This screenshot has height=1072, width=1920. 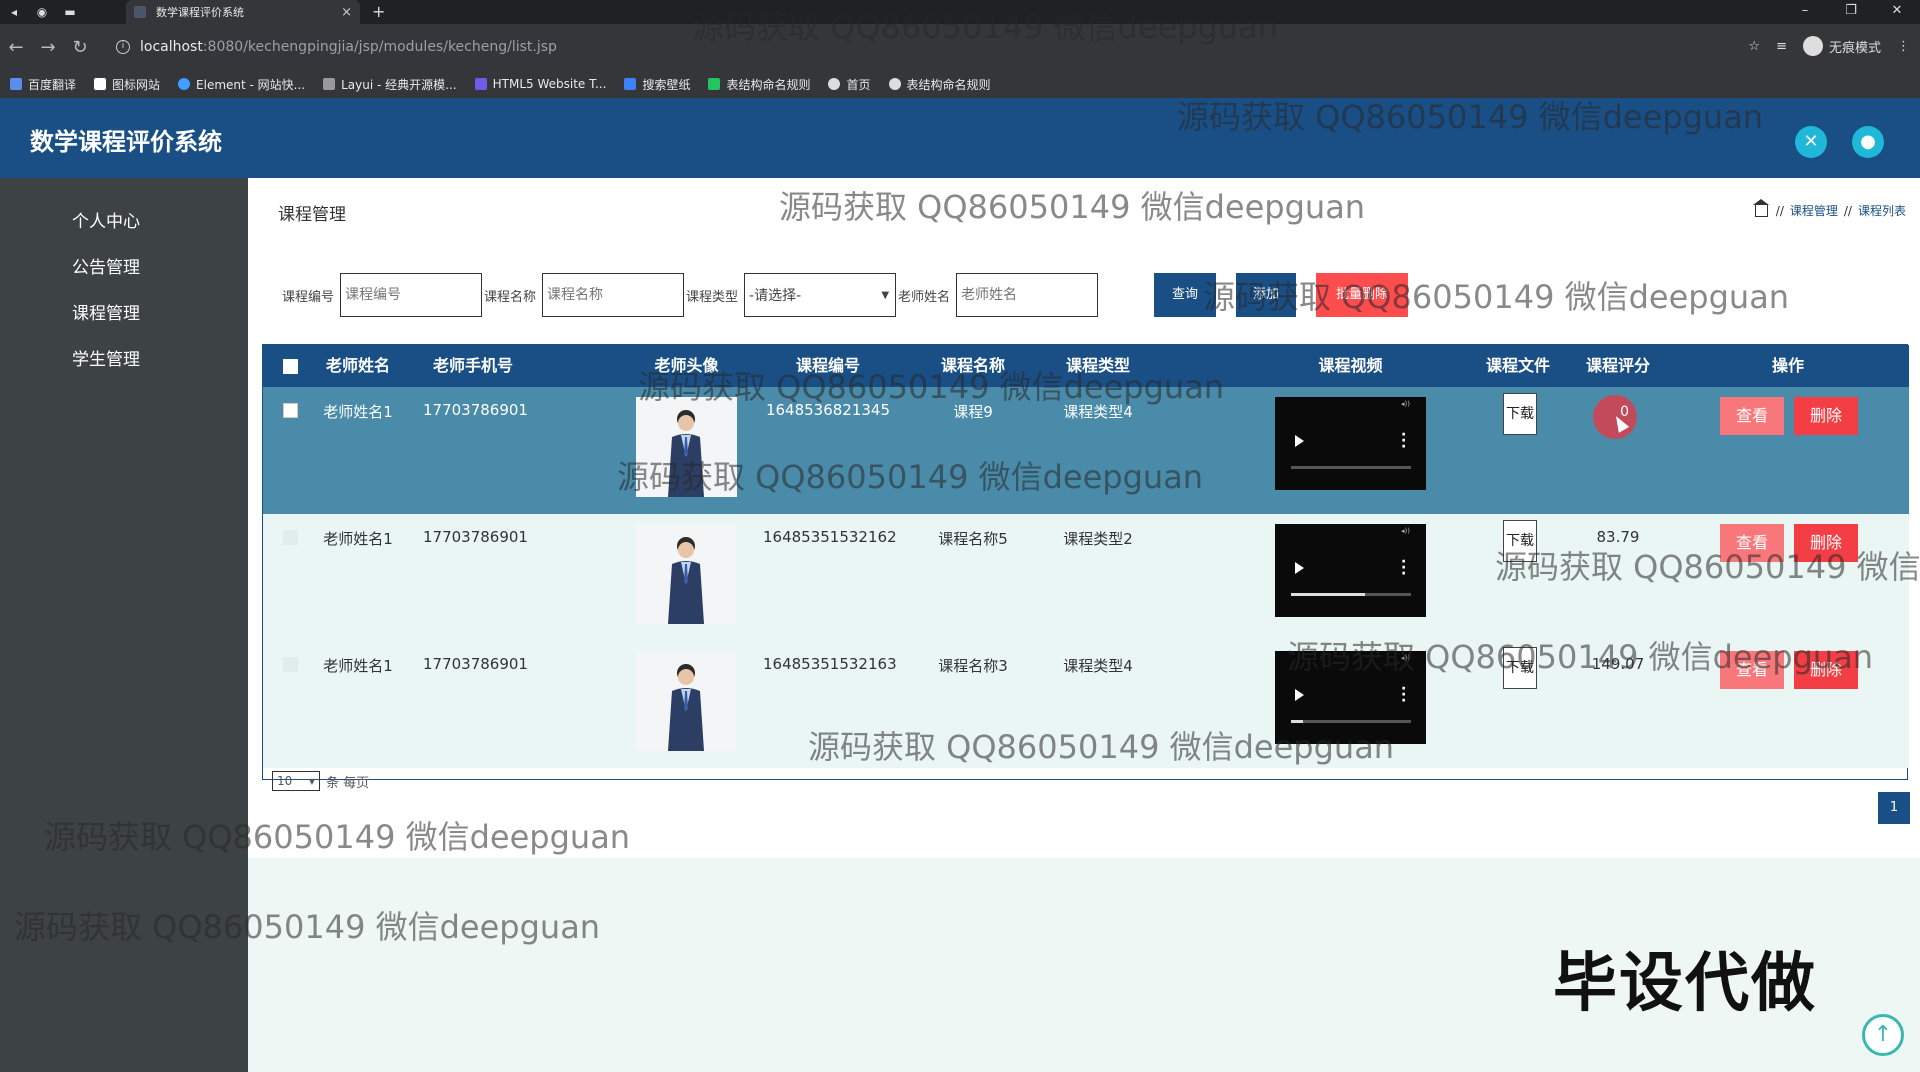 I want to click on reload-icon: ↻, so click(x=80, y=47).